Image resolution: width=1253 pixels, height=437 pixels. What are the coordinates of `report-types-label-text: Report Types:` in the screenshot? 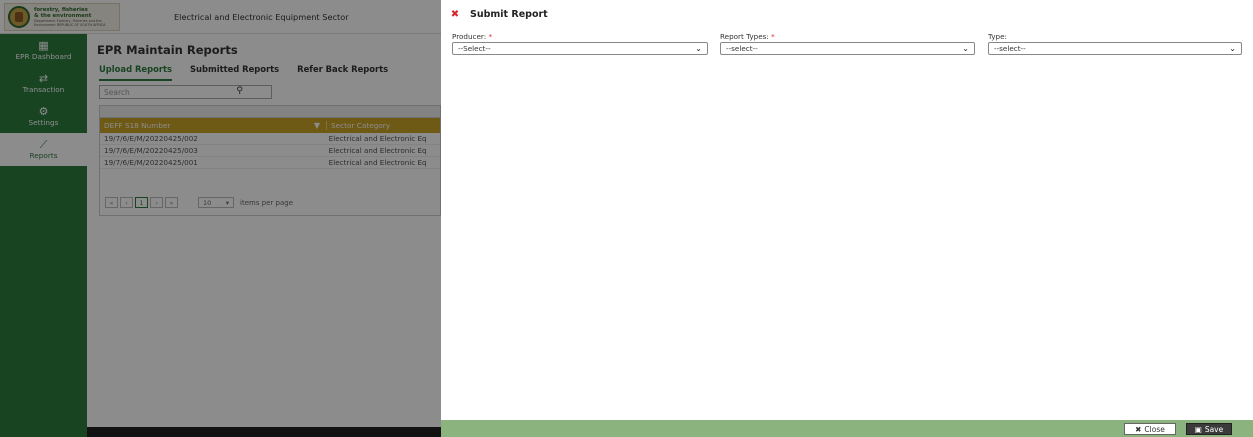 It's located at (744, 36).